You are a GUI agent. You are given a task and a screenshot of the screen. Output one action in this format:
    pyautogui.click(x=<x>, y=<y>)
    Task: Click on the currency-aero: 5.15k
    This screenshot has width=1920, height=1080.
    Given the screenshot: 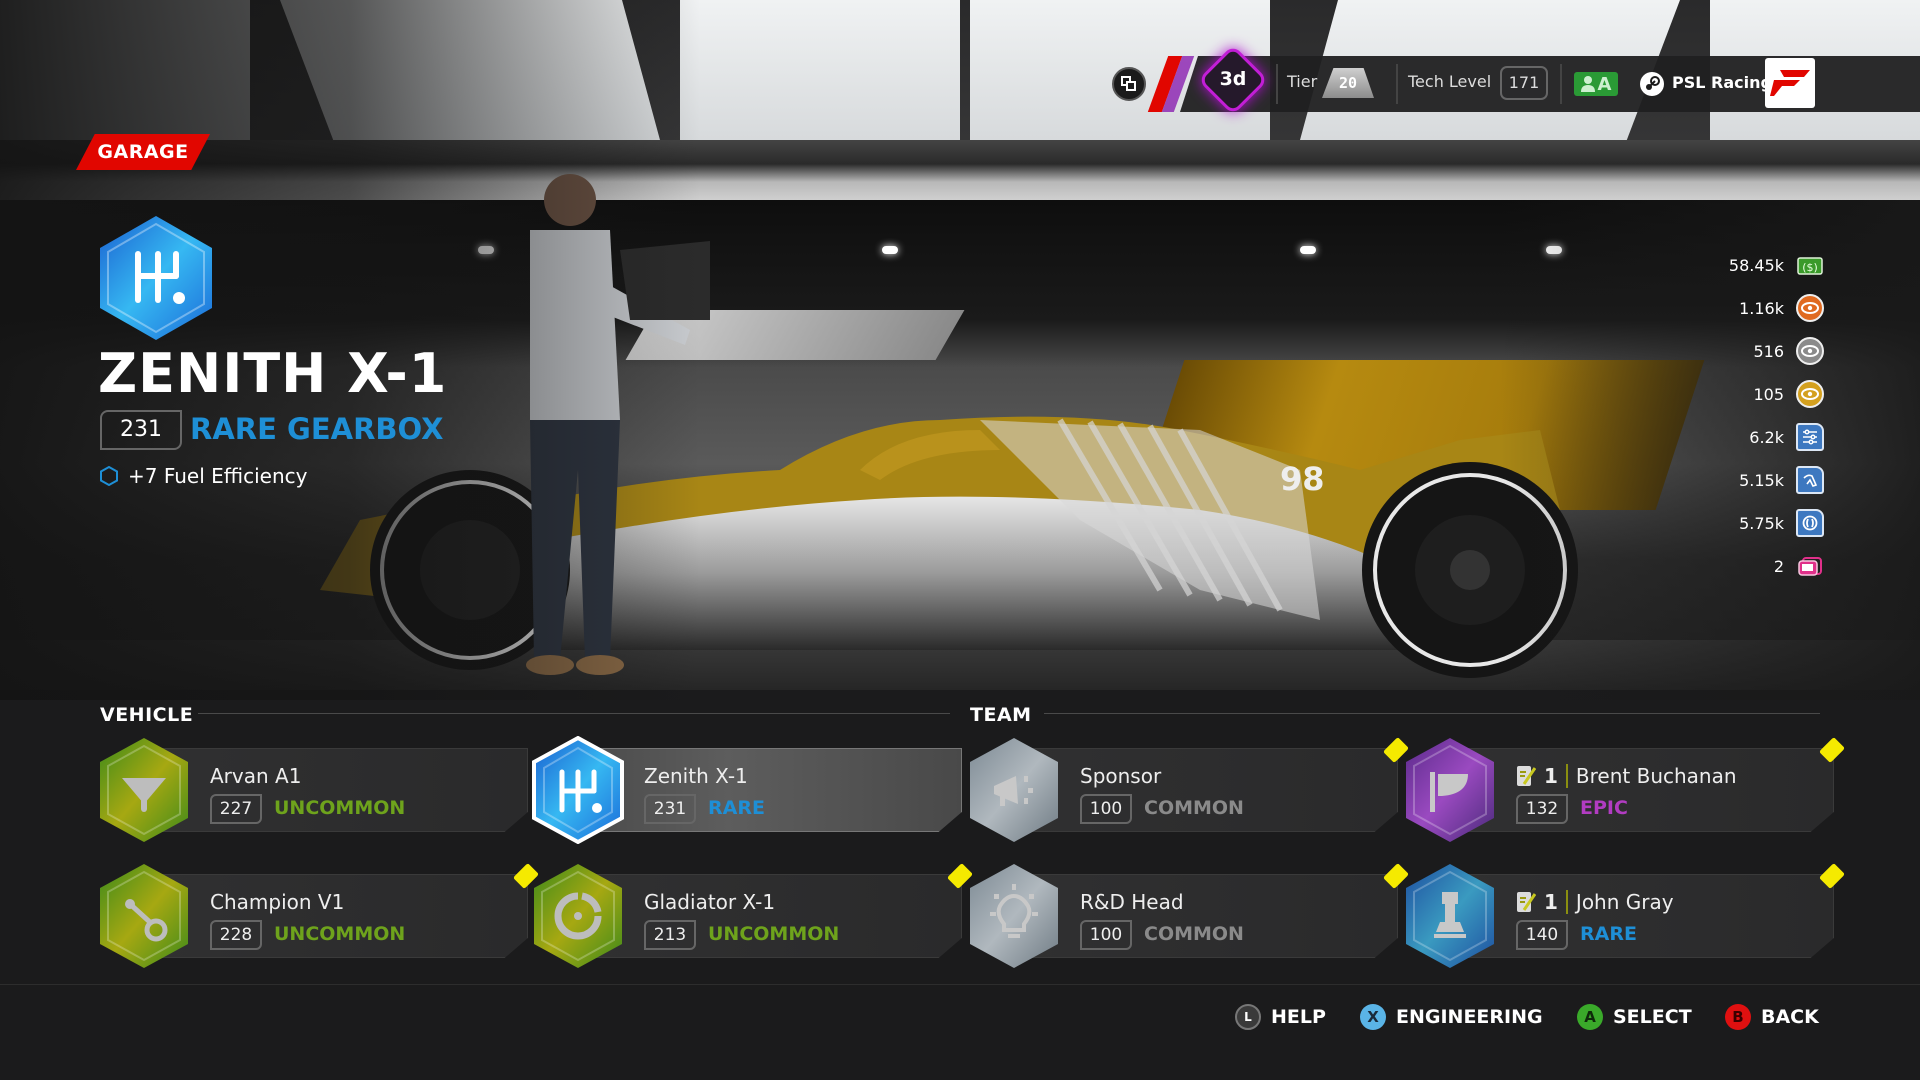 What is the action you would take?
    pyautogui.click(x=1781, y=480)
    